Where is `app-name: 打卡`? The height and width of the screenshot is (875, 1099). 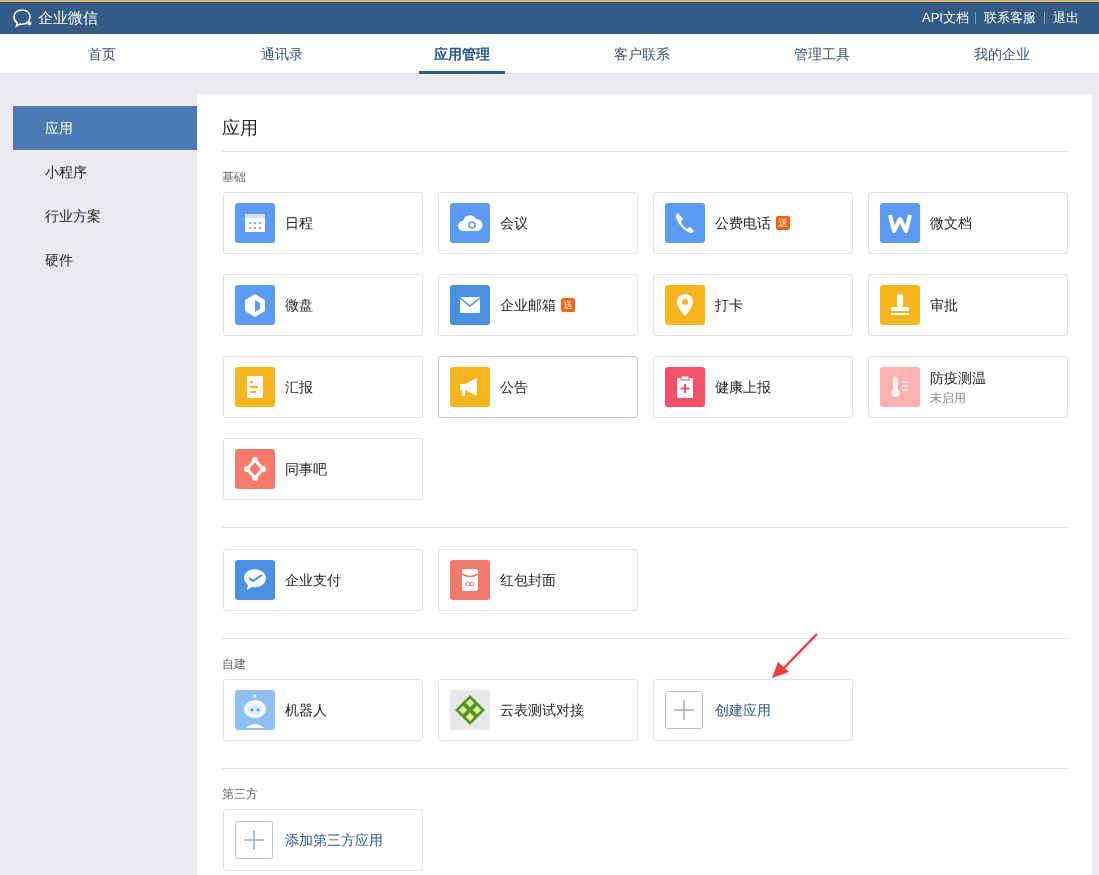 app-name: 打卡 is located at coordinates (729, 305).